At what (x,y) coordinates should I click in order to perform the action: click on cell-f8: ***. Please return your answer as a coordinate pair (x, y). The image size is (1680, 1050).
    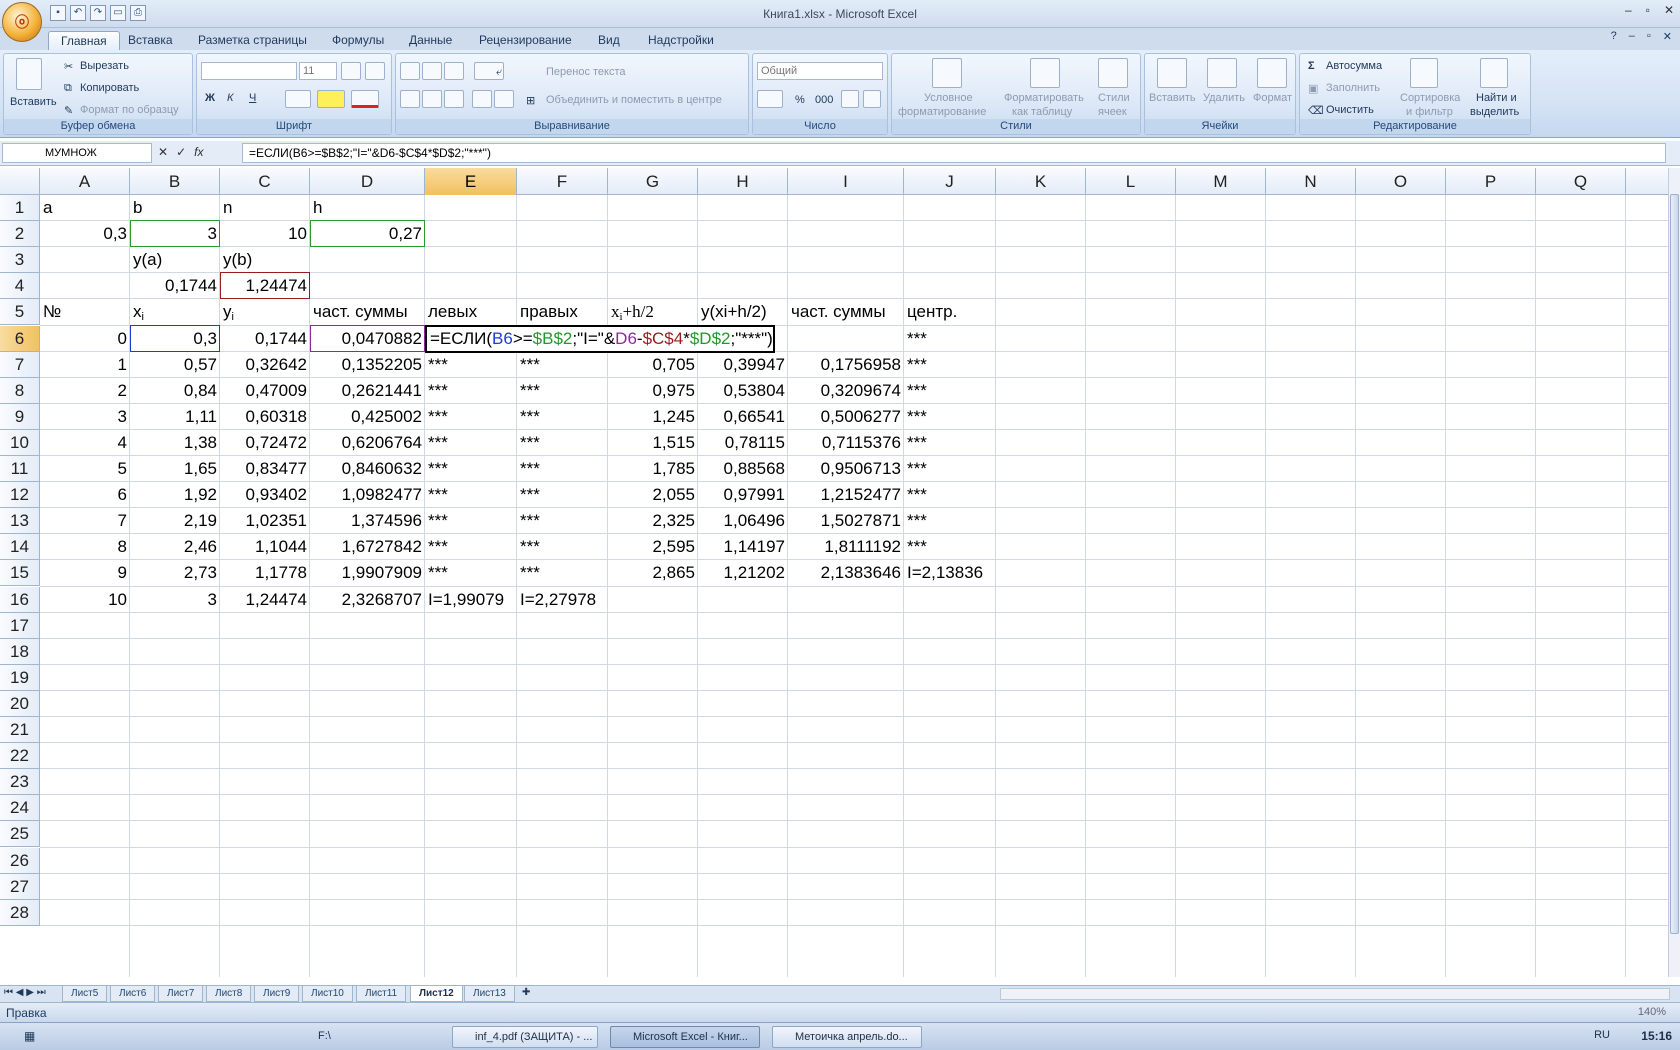
    Looking at the image, I should click on (562, 391).